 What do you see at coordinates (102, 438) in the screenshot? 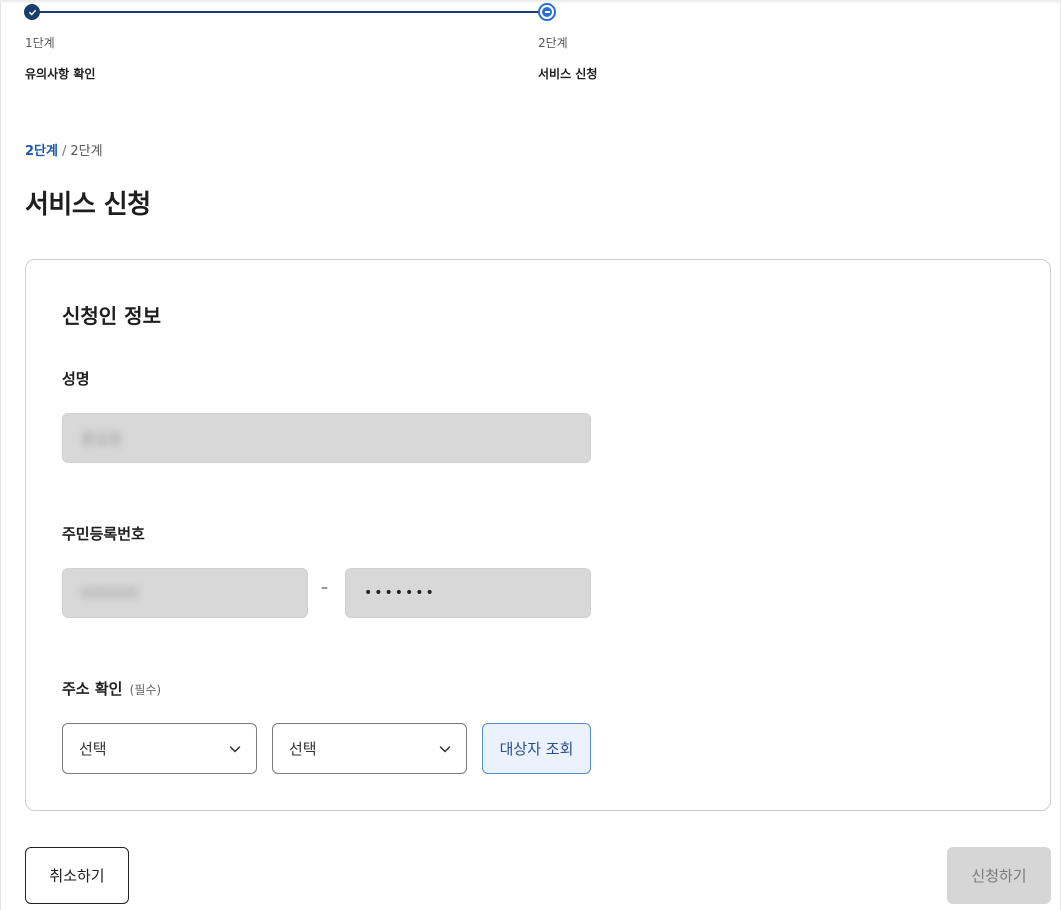
I see `name-value: 홍길동` at bounding box center [102, 438].